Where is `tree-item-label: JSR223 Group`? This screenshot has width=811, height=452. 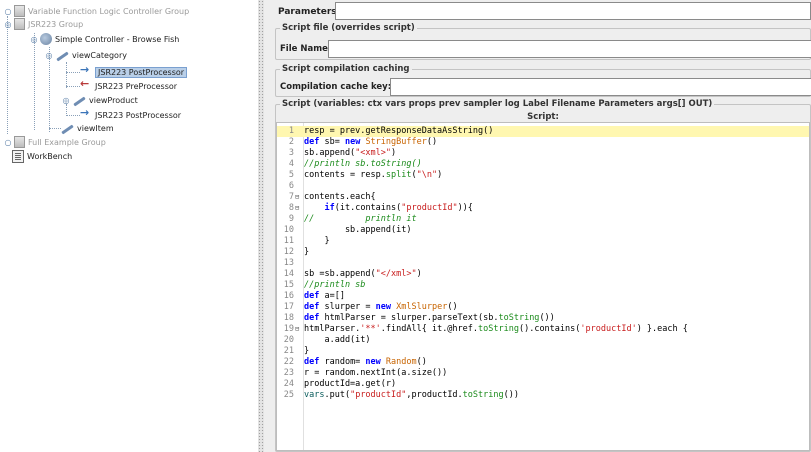
tree-item-label: JSR223 Group is located at coordinates (56, 24).